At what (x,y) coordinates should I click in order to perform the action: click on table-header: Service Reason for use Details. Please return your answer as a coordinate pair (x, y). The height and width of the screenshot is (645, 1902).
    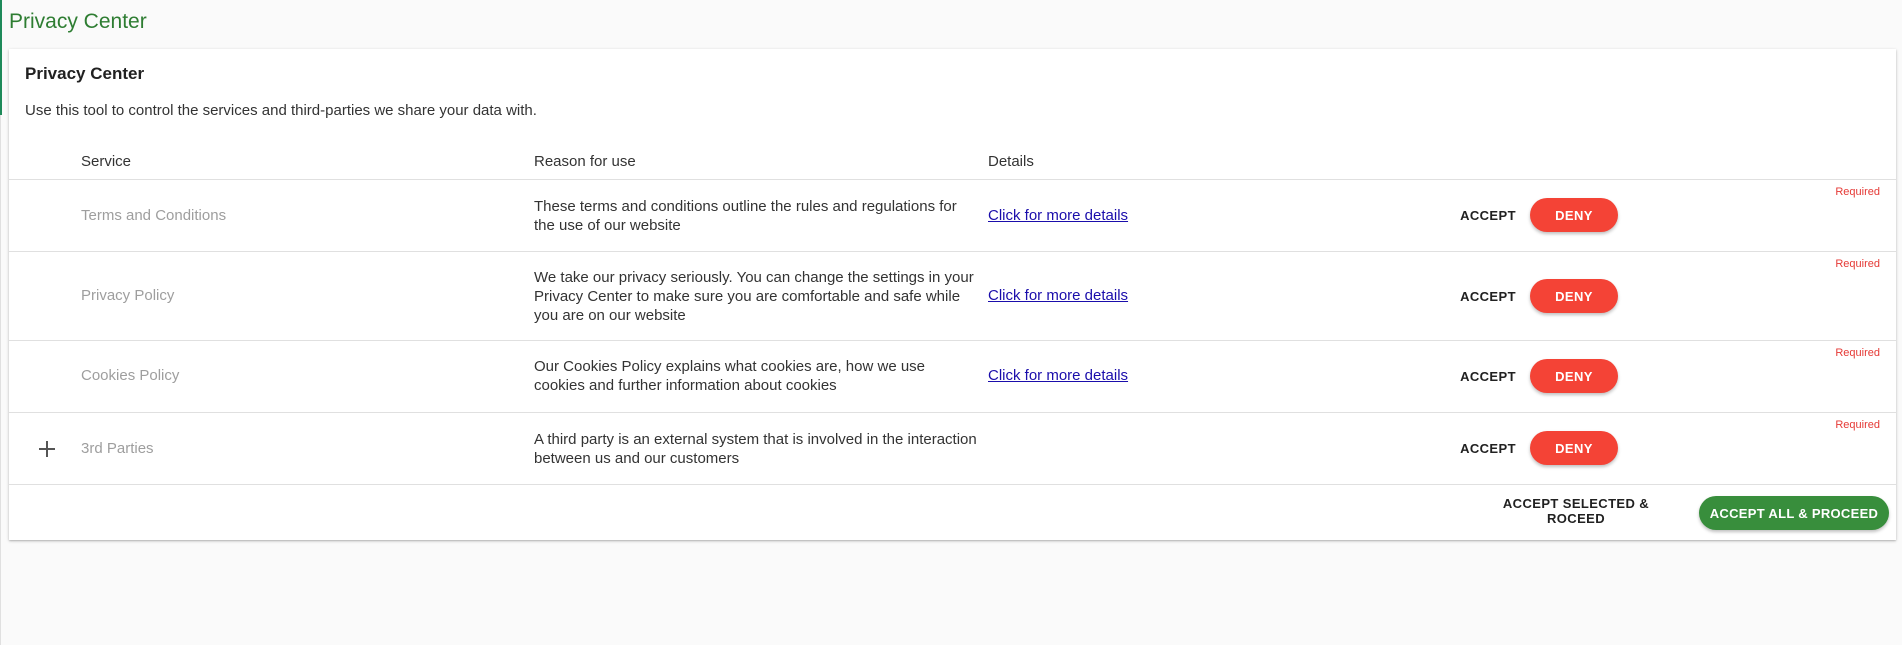
    Looking at the image, I should click on (952, 159).